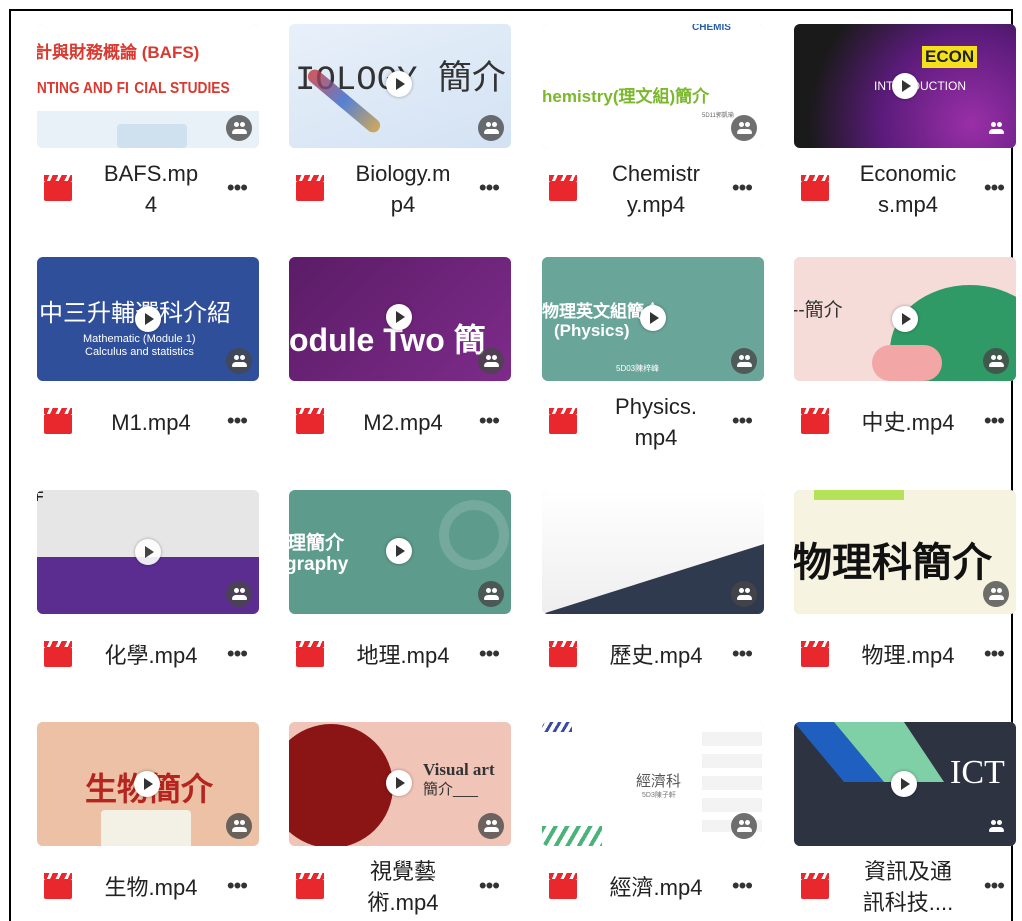  What do you see at coordinates (653, 319) in the screenshot?
I see `video-thumbnail: 物理英文組簡介 (Physics) 5D03陳梓峰` at bounding box center [653, 319].